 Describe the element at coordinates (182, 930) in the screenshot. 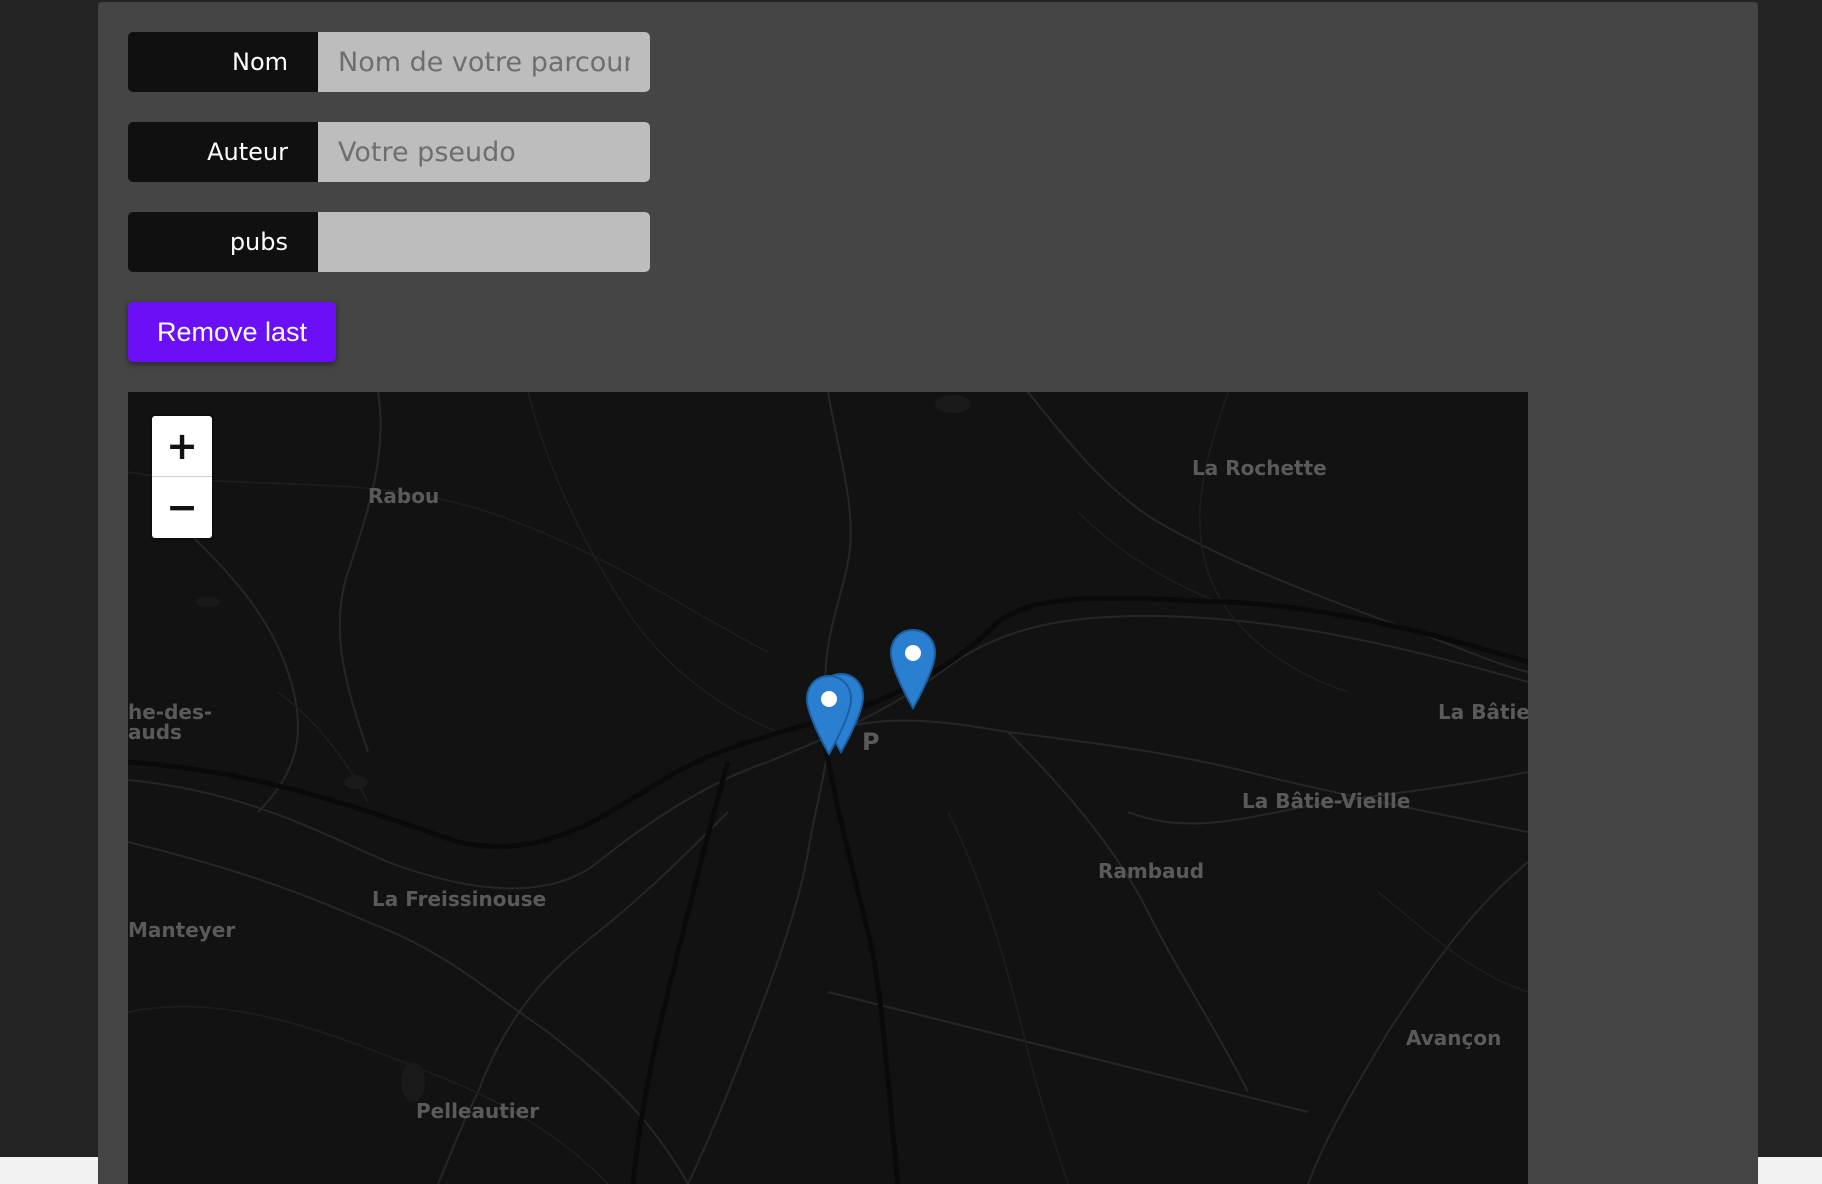

I see `place-label-manteyer: Manteyer` at that location.